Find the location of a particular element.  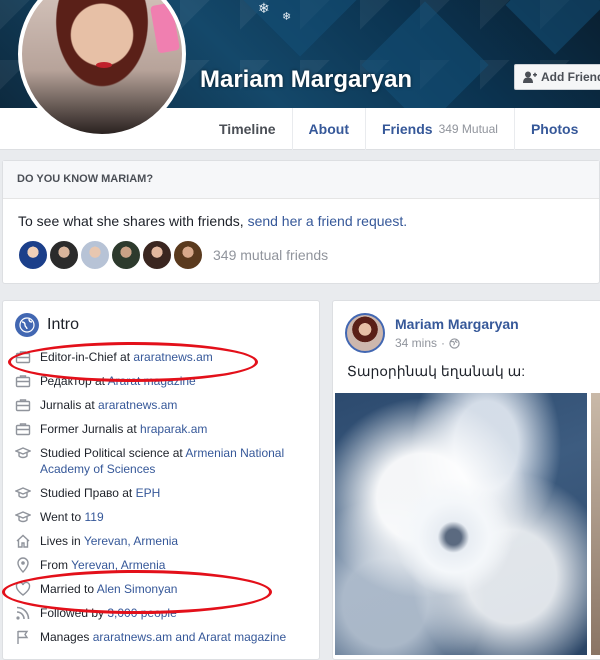

tab-photos: Photos is located at coordinates (553, 129).